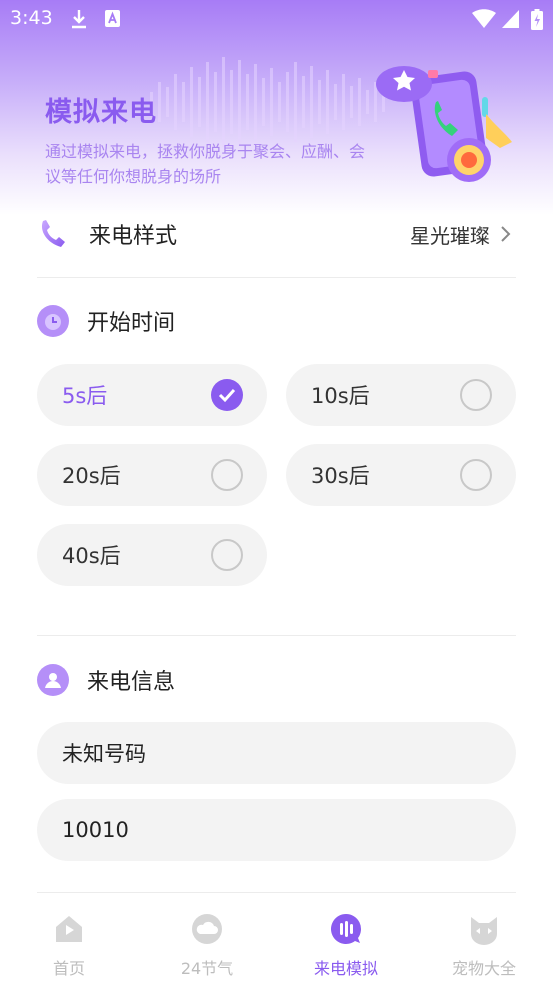 This screenshot has height=984, width=553. Describe the element at coordinates (276, 19) in the screenshot. I see `status-bar: 3:43` at that location.